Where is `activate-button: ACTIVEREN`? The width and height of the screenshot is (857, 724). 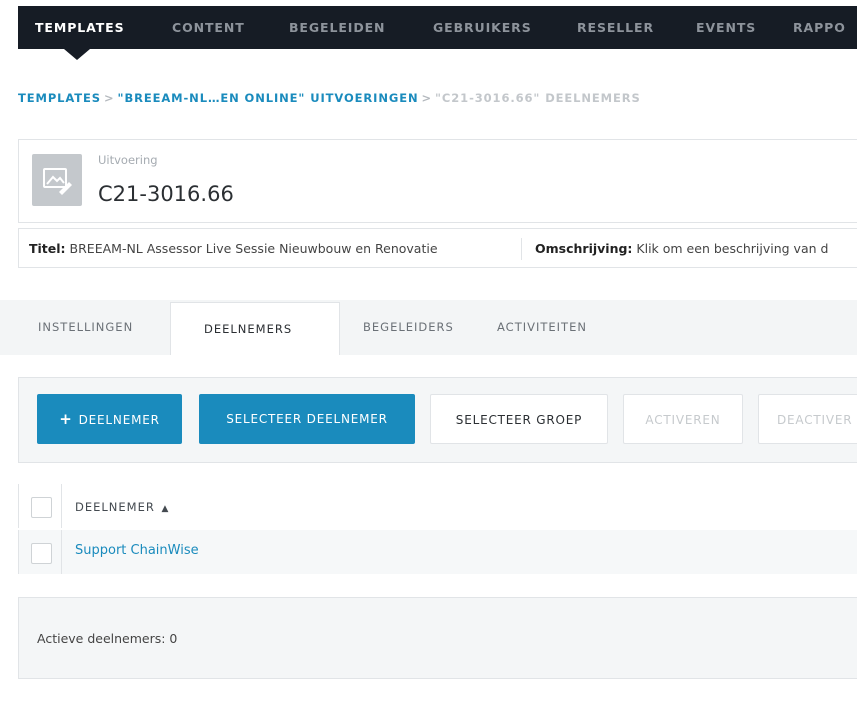
activate-button: ACTIVEREN is located at coordinates (683, 419).